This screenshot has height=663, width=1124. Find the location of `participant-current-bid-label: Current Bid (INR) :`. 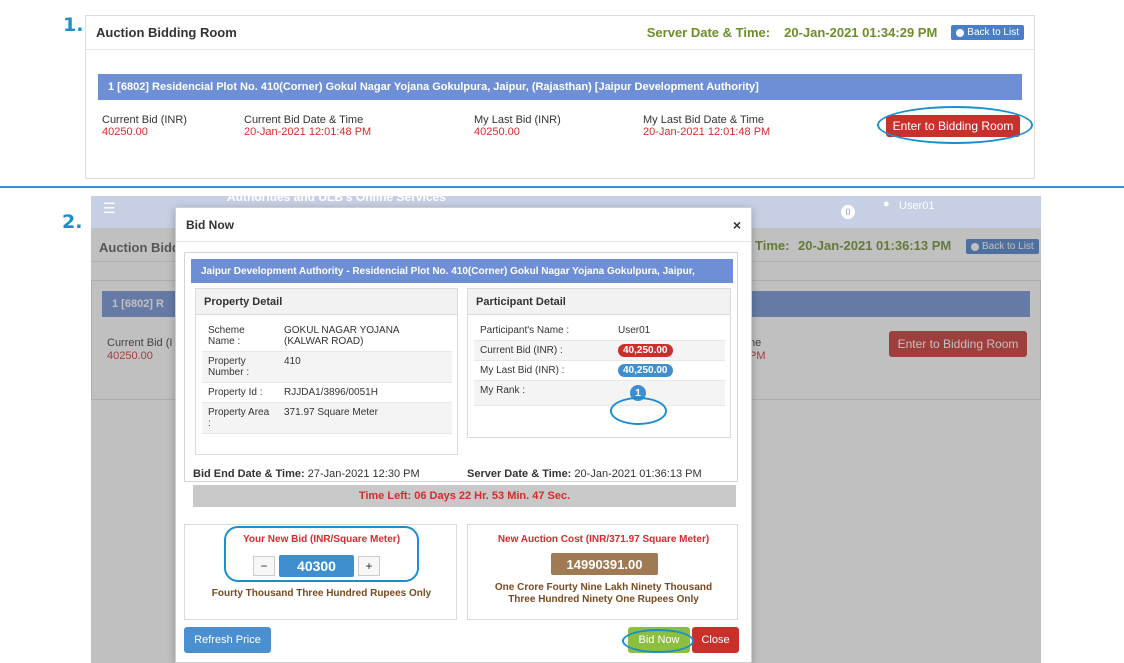

participant-current-bid-label: Current Bid (INR) : is located at coordinates (543, 350).